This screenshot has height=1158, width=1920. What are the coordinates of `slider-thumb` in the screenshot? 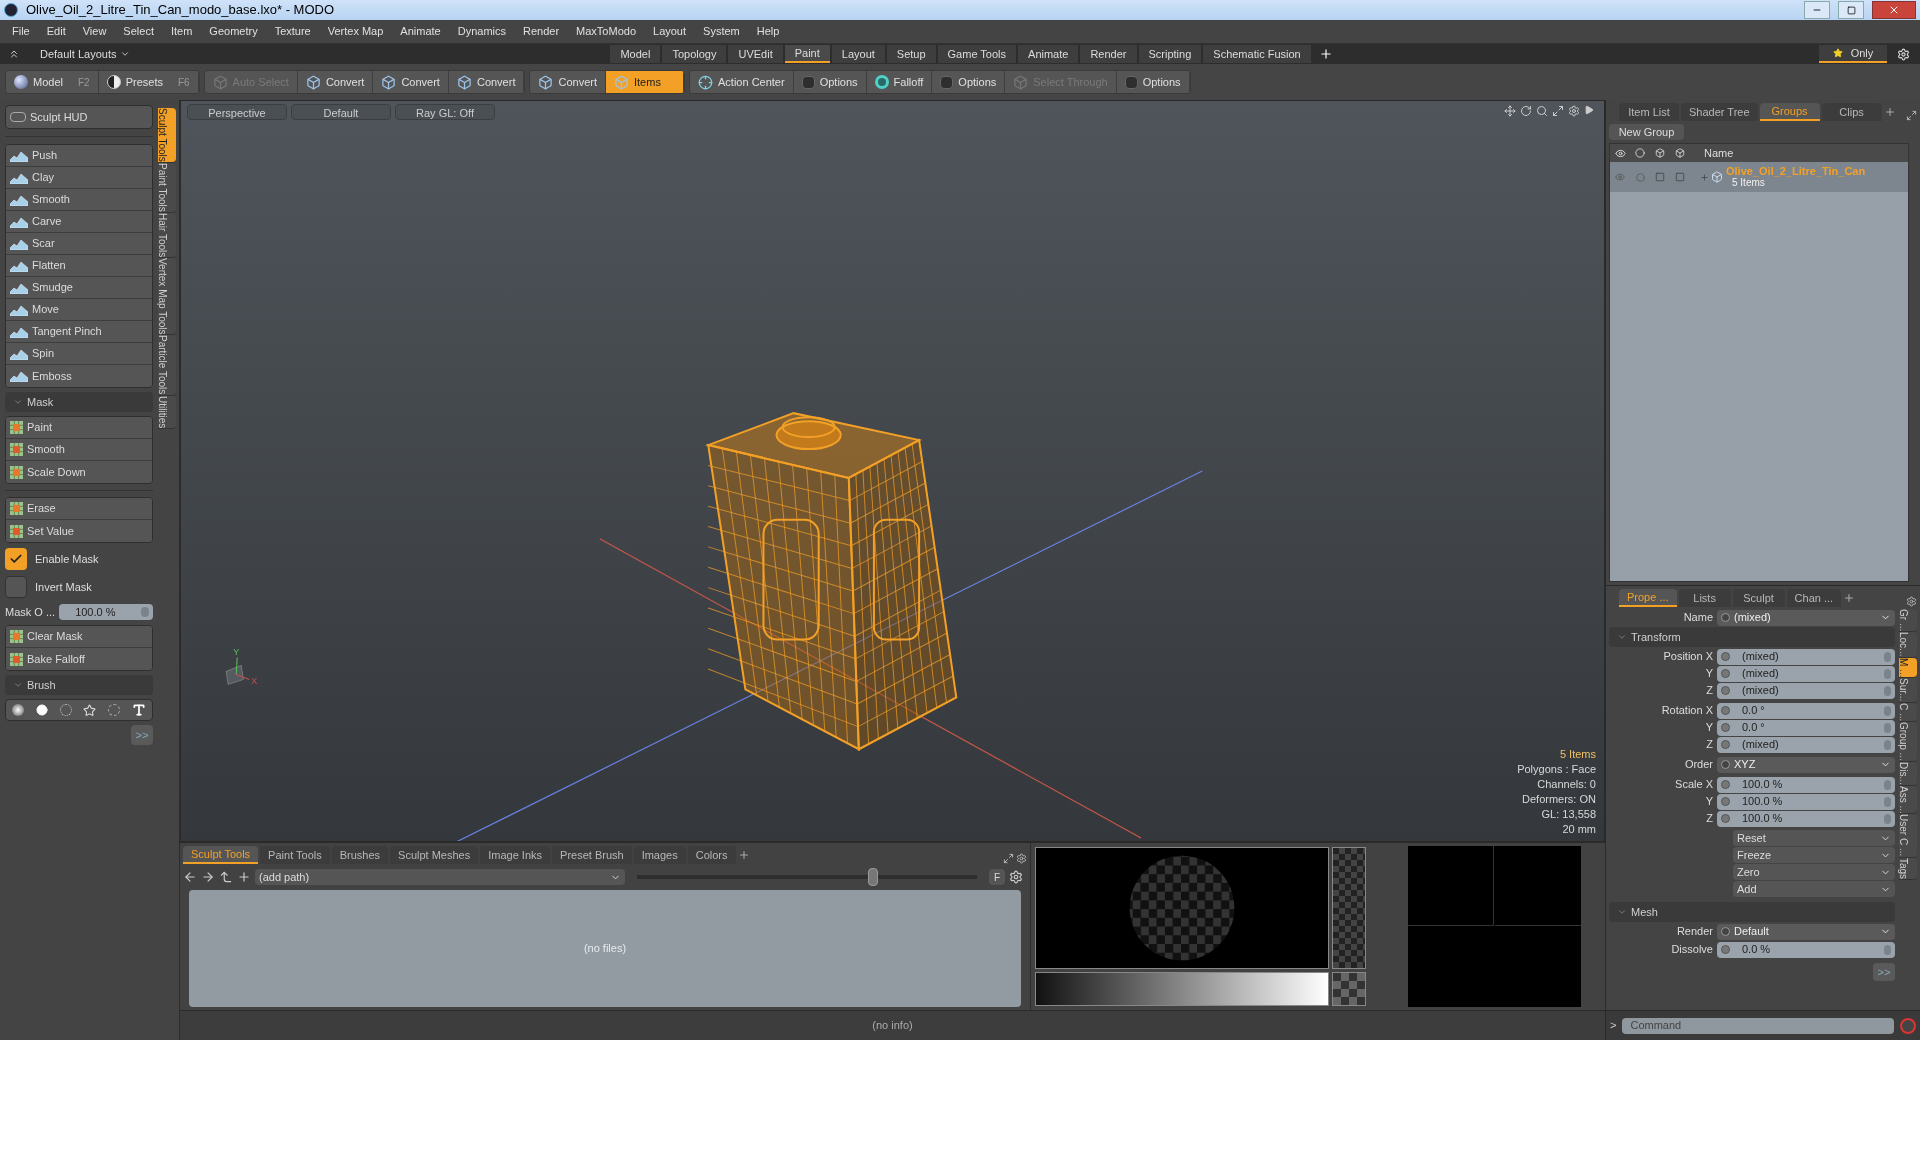 It's located at (873, 877).